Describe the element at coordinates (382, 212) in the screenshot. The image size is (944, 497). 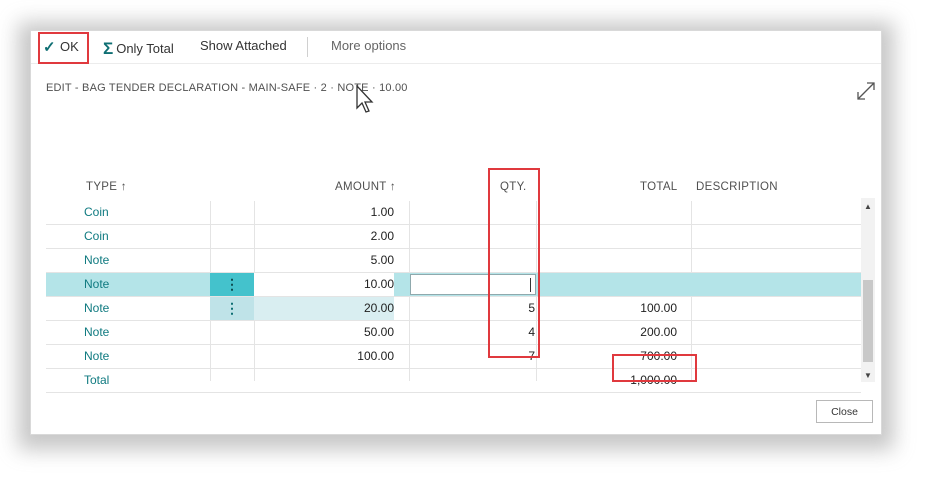
I see `amount-cell: 1.00` at that location.